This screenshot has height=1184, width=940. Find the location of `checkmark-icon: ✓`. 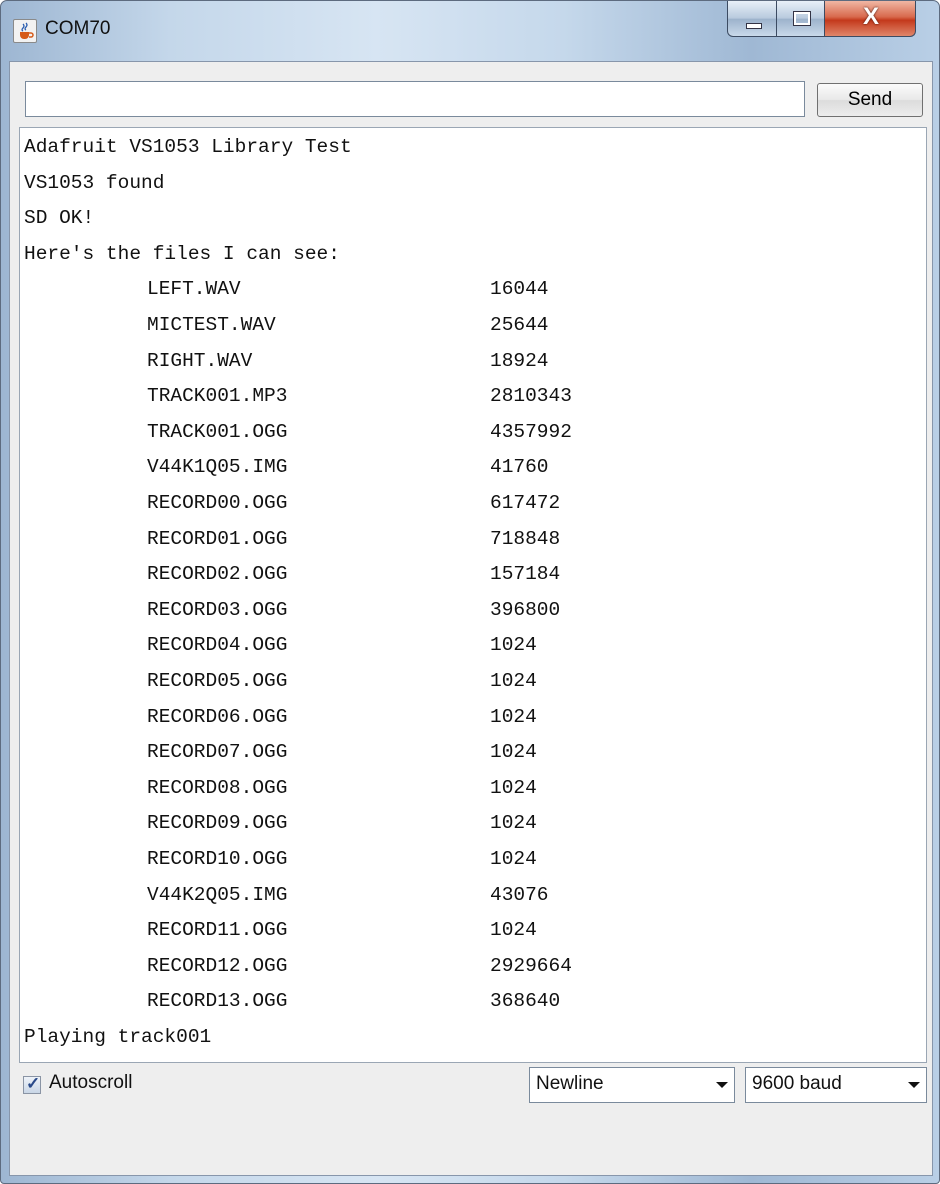

checkmark-icon: ✓ is located at coordinates (33, 1083).